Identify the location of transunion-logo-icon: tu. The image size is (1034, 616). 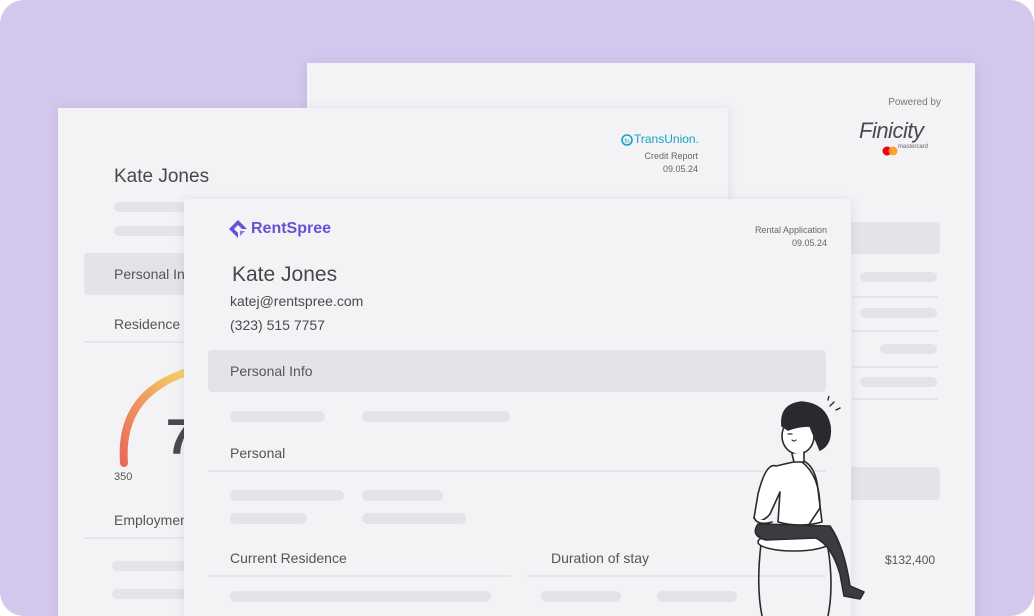
(627, 139).